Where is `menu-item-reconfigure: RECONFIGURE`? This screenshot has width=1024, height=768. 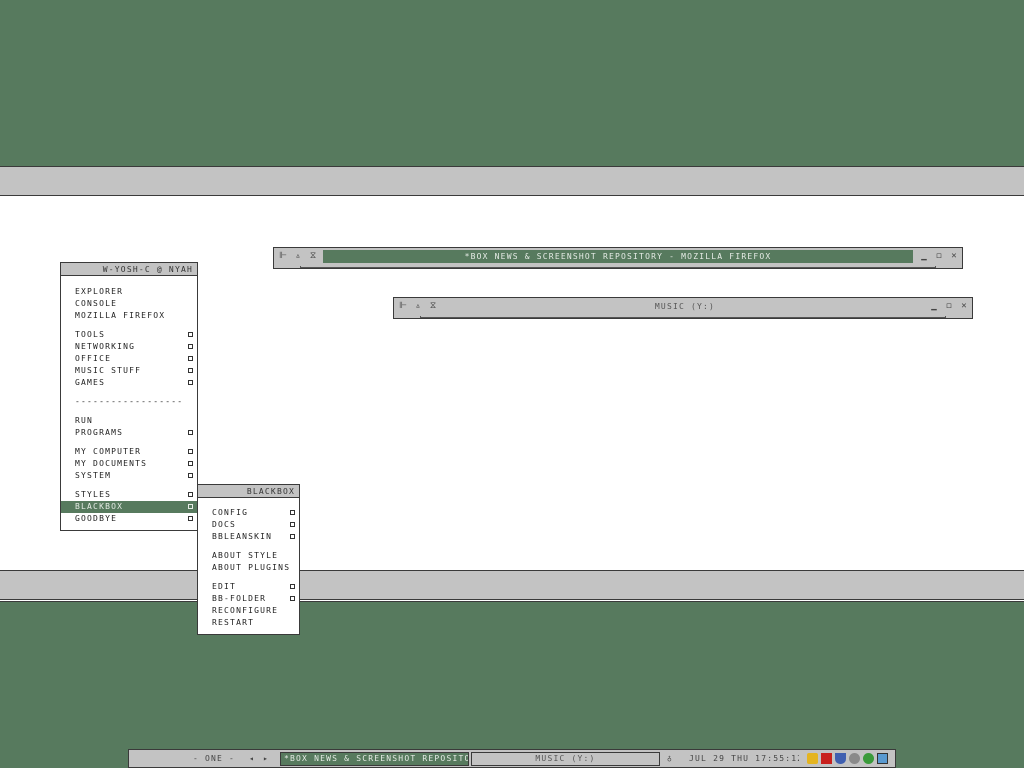
menu-item-reconfigure: RECONFIGURE is located at coordinates (248, 611).